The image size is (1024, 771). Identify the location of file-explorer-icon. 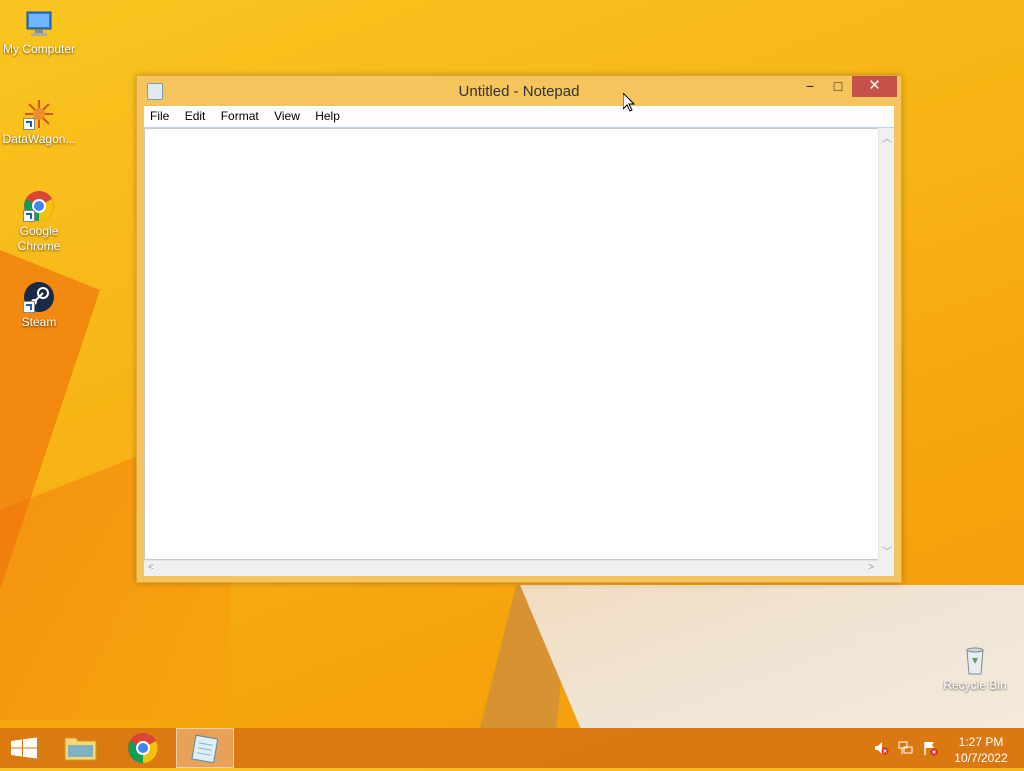
(80, 749).